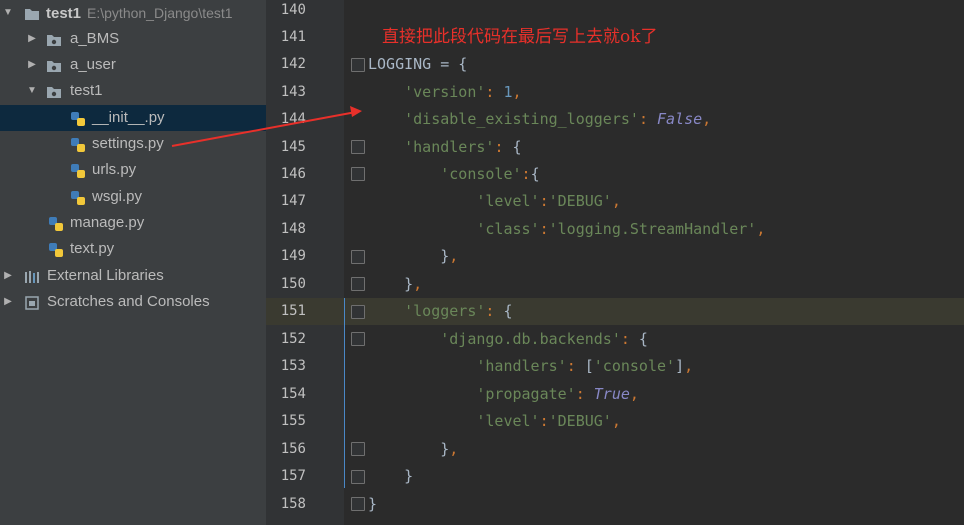  Describe the element at coordinates (266, 126) in the screenshot. I see `annotation-arrow` at that location.